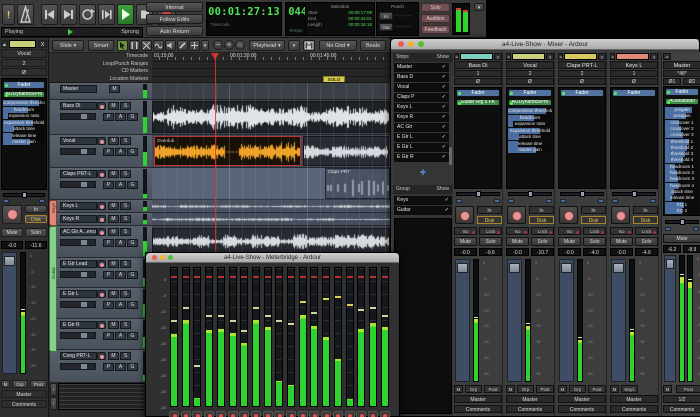 The width and height of the screenshot is (700, 417). Describe the element at coordinates (294, 45) in the screenshot. I see `marker-dropdown: ▾` at that location.